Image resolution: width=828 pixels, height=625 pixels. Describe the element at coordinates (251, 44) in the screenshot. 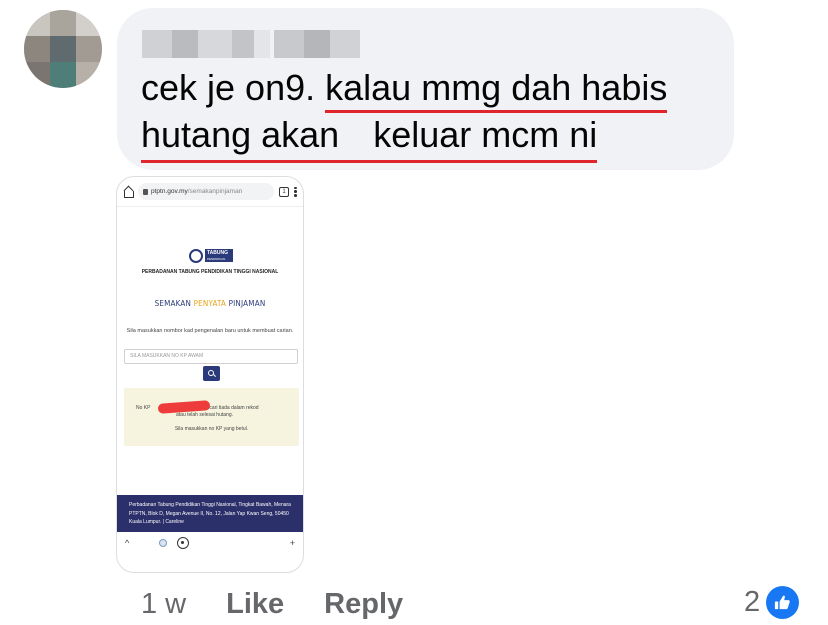

I see `author-name-redacted` at that location.